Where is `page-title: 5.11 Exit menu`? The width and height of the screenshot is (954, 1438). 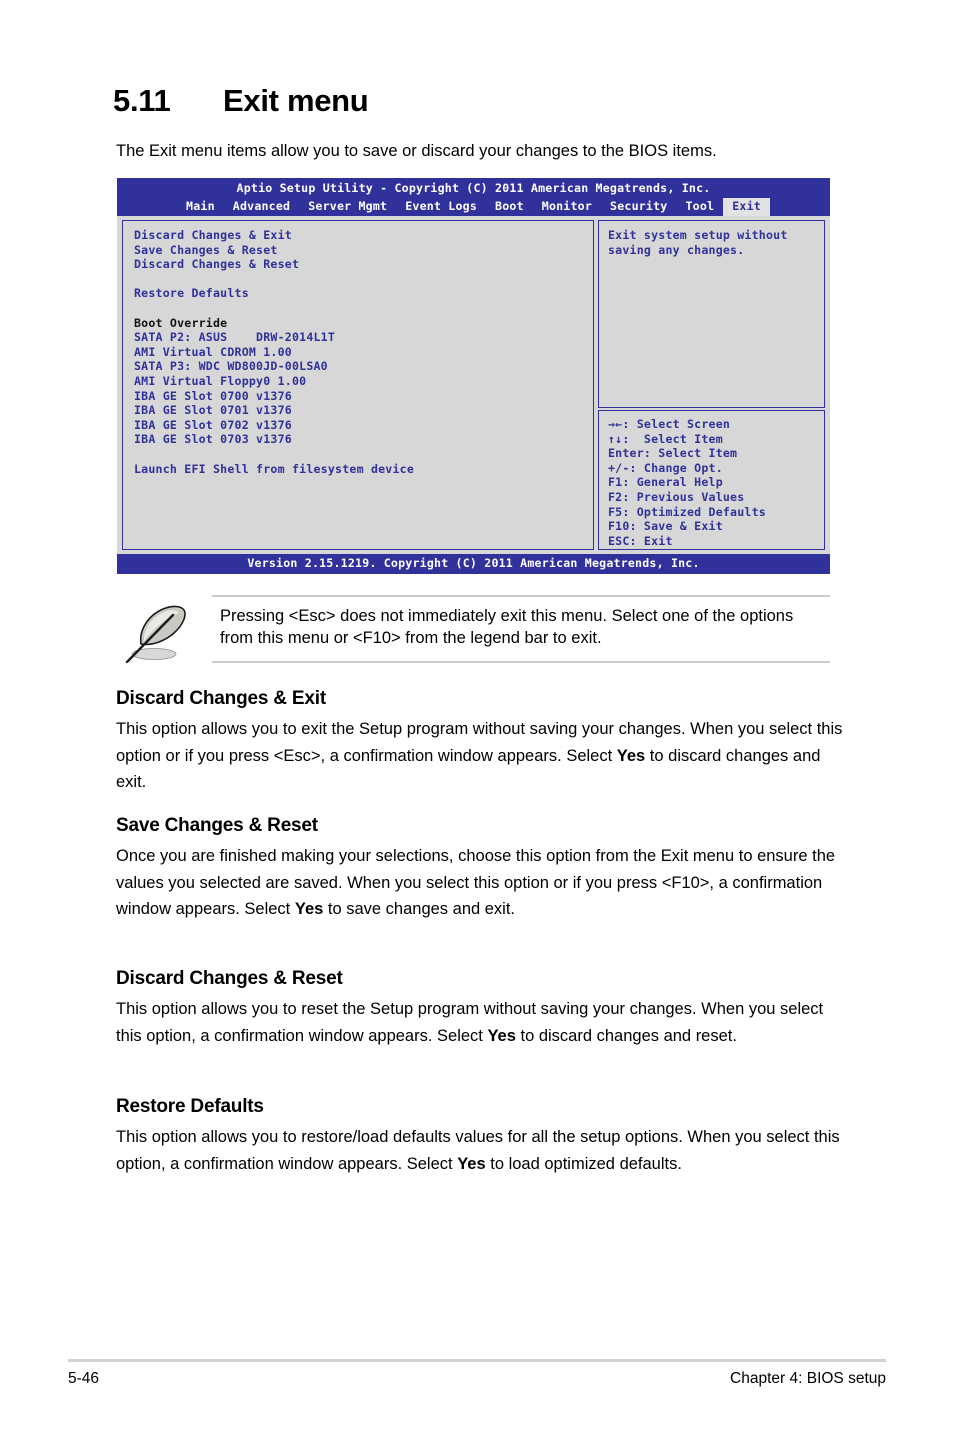
page-title: 5.11 Exit menu is located at coordinates (483, 101).